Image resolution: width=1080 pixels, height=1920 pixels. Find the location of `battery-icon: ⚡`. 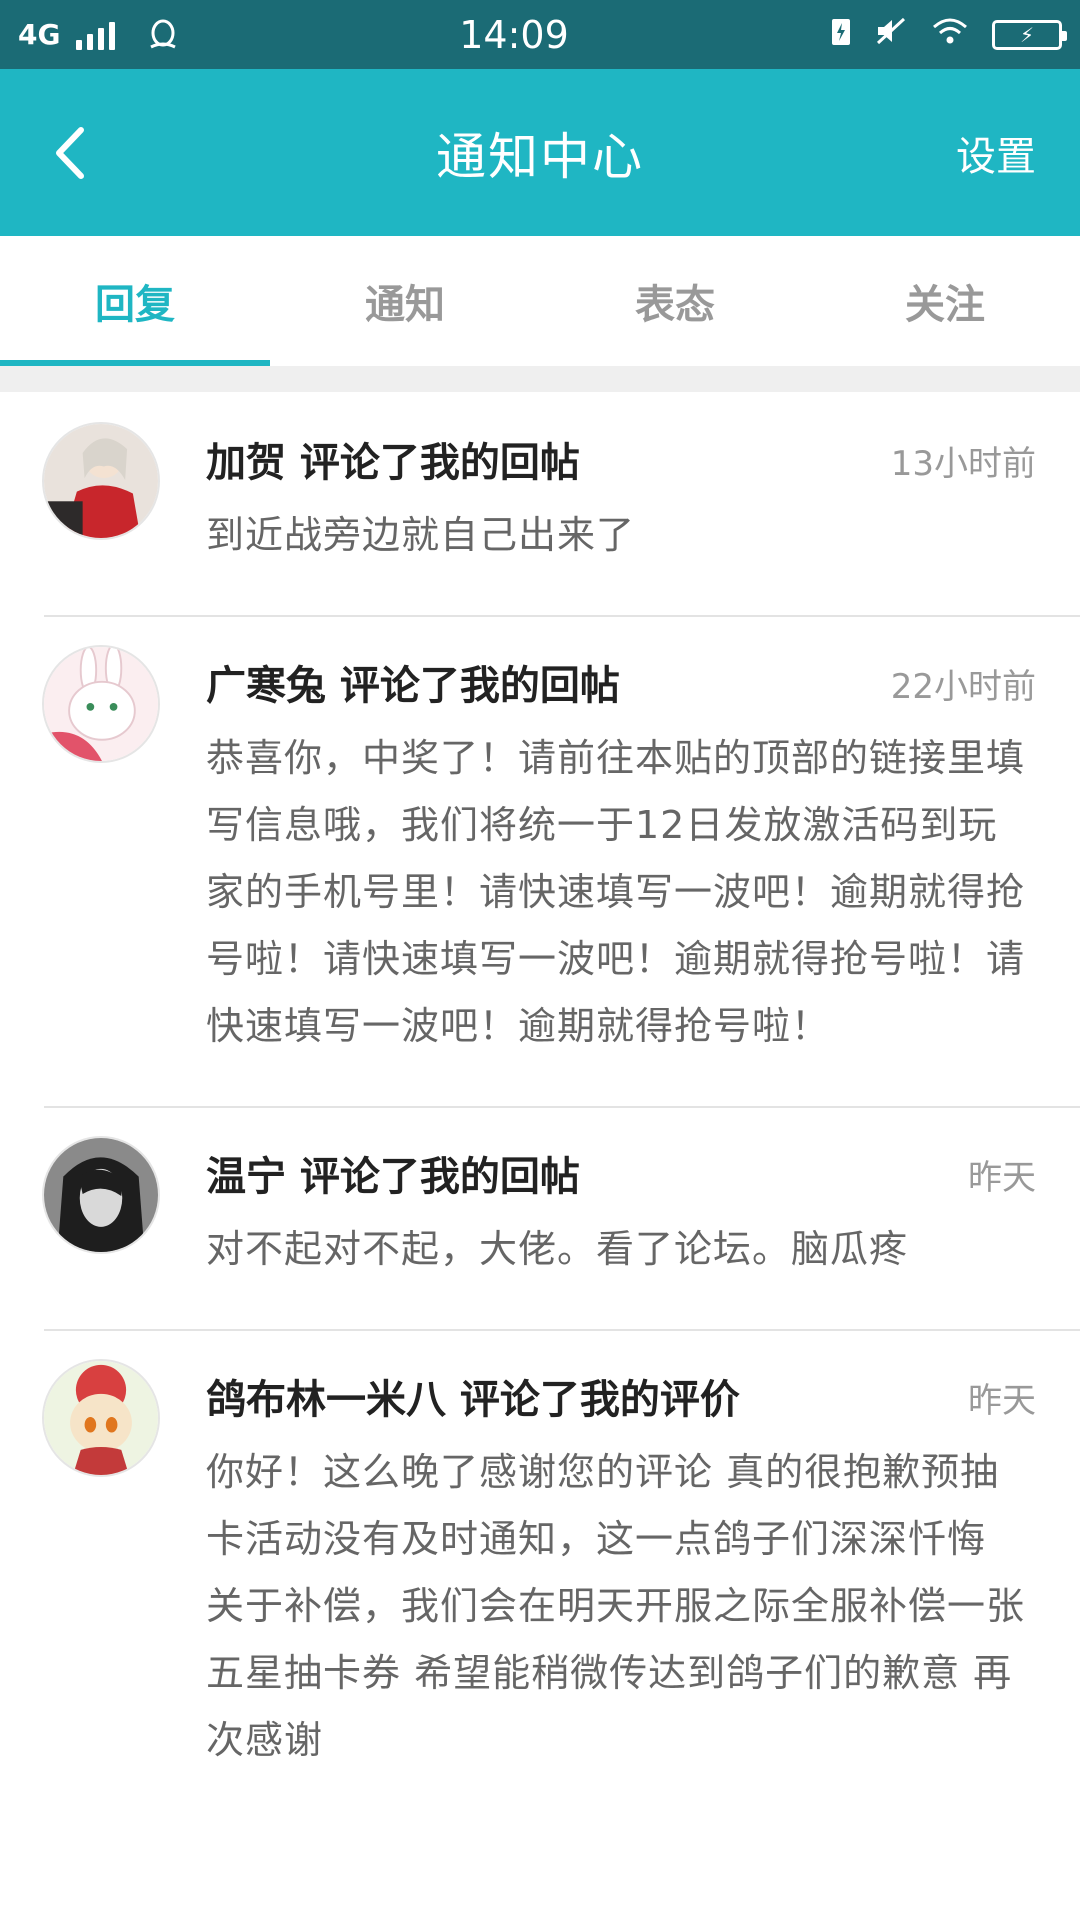

battery-icon: ⚡ is located at coordinates (1029, 34).